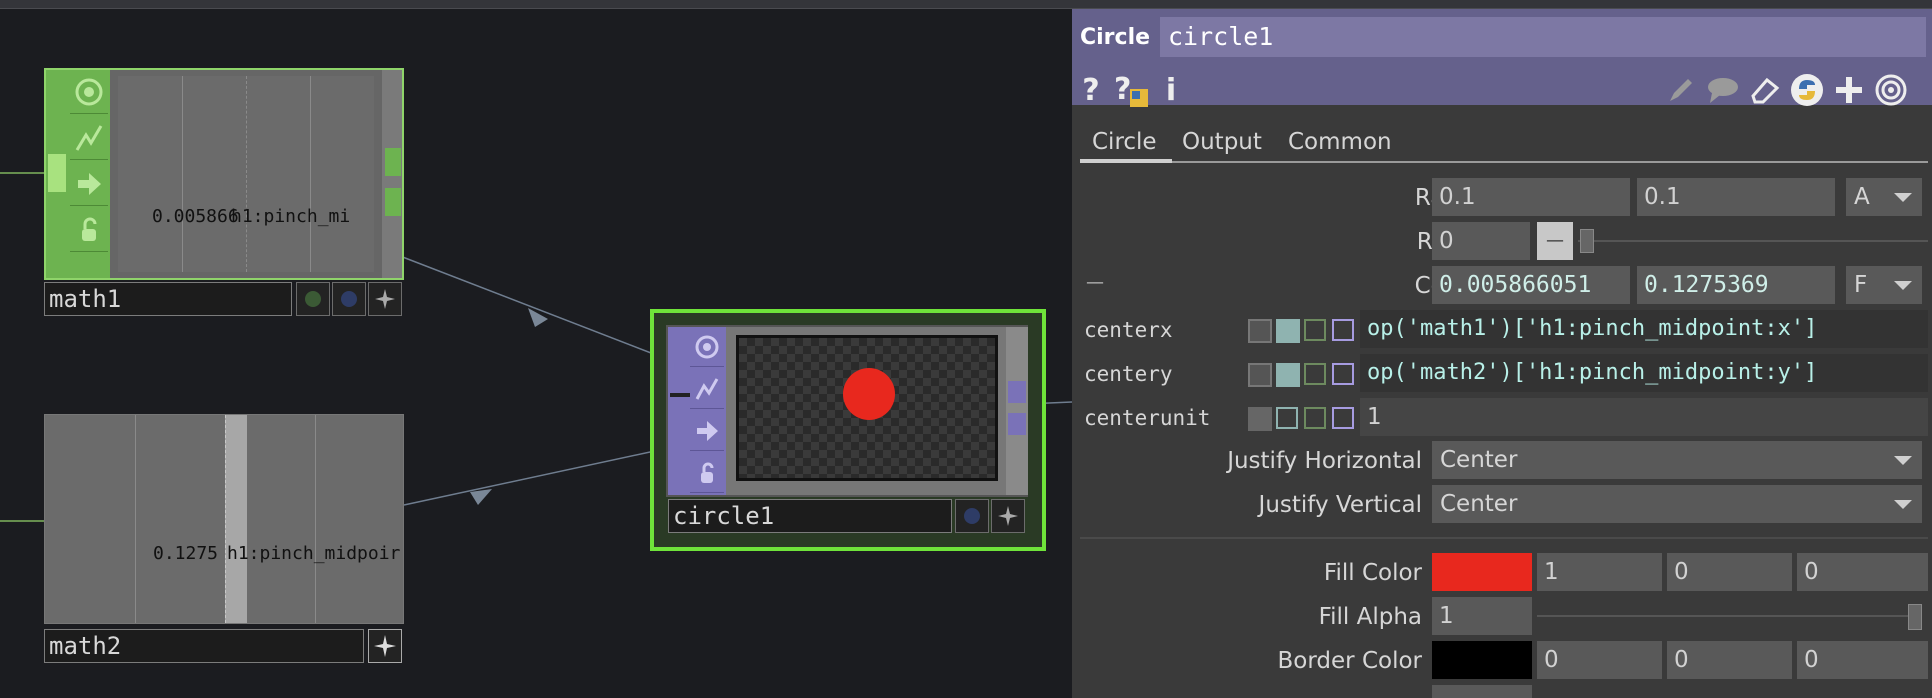 The image size is (1932, 698). I want to click on edit-icon, so click(1681, 90).